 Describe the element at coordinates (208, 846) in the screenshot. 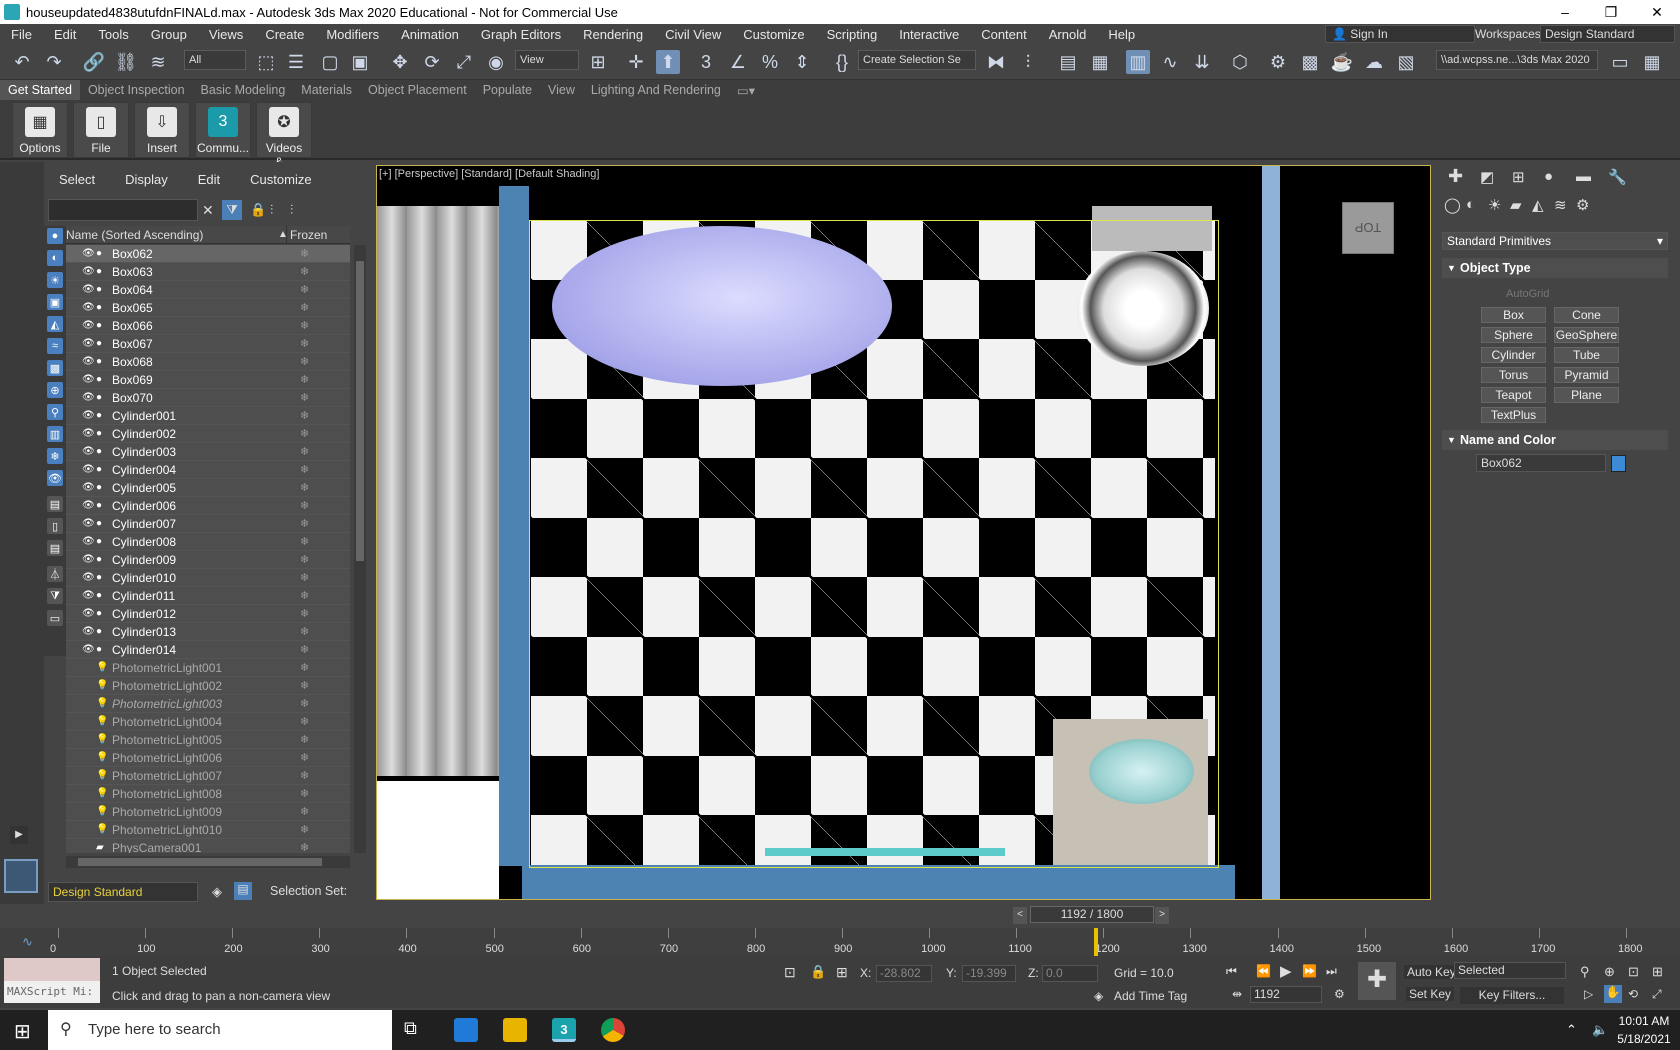

I see `list-item: ▰ PhysCamera001 ❄` at that location.